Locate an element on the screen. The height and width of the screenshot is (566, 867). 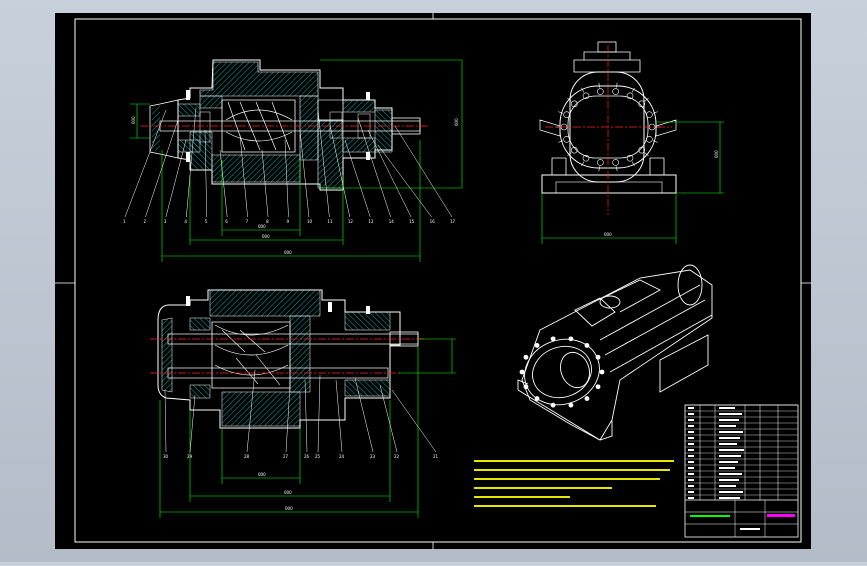
part-label: 23 is located at coordinates (373, 456).